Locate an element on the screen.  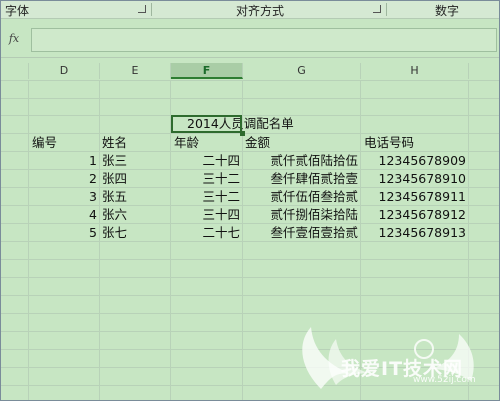
cell-id: 1 is located at coordinates (63, 161).